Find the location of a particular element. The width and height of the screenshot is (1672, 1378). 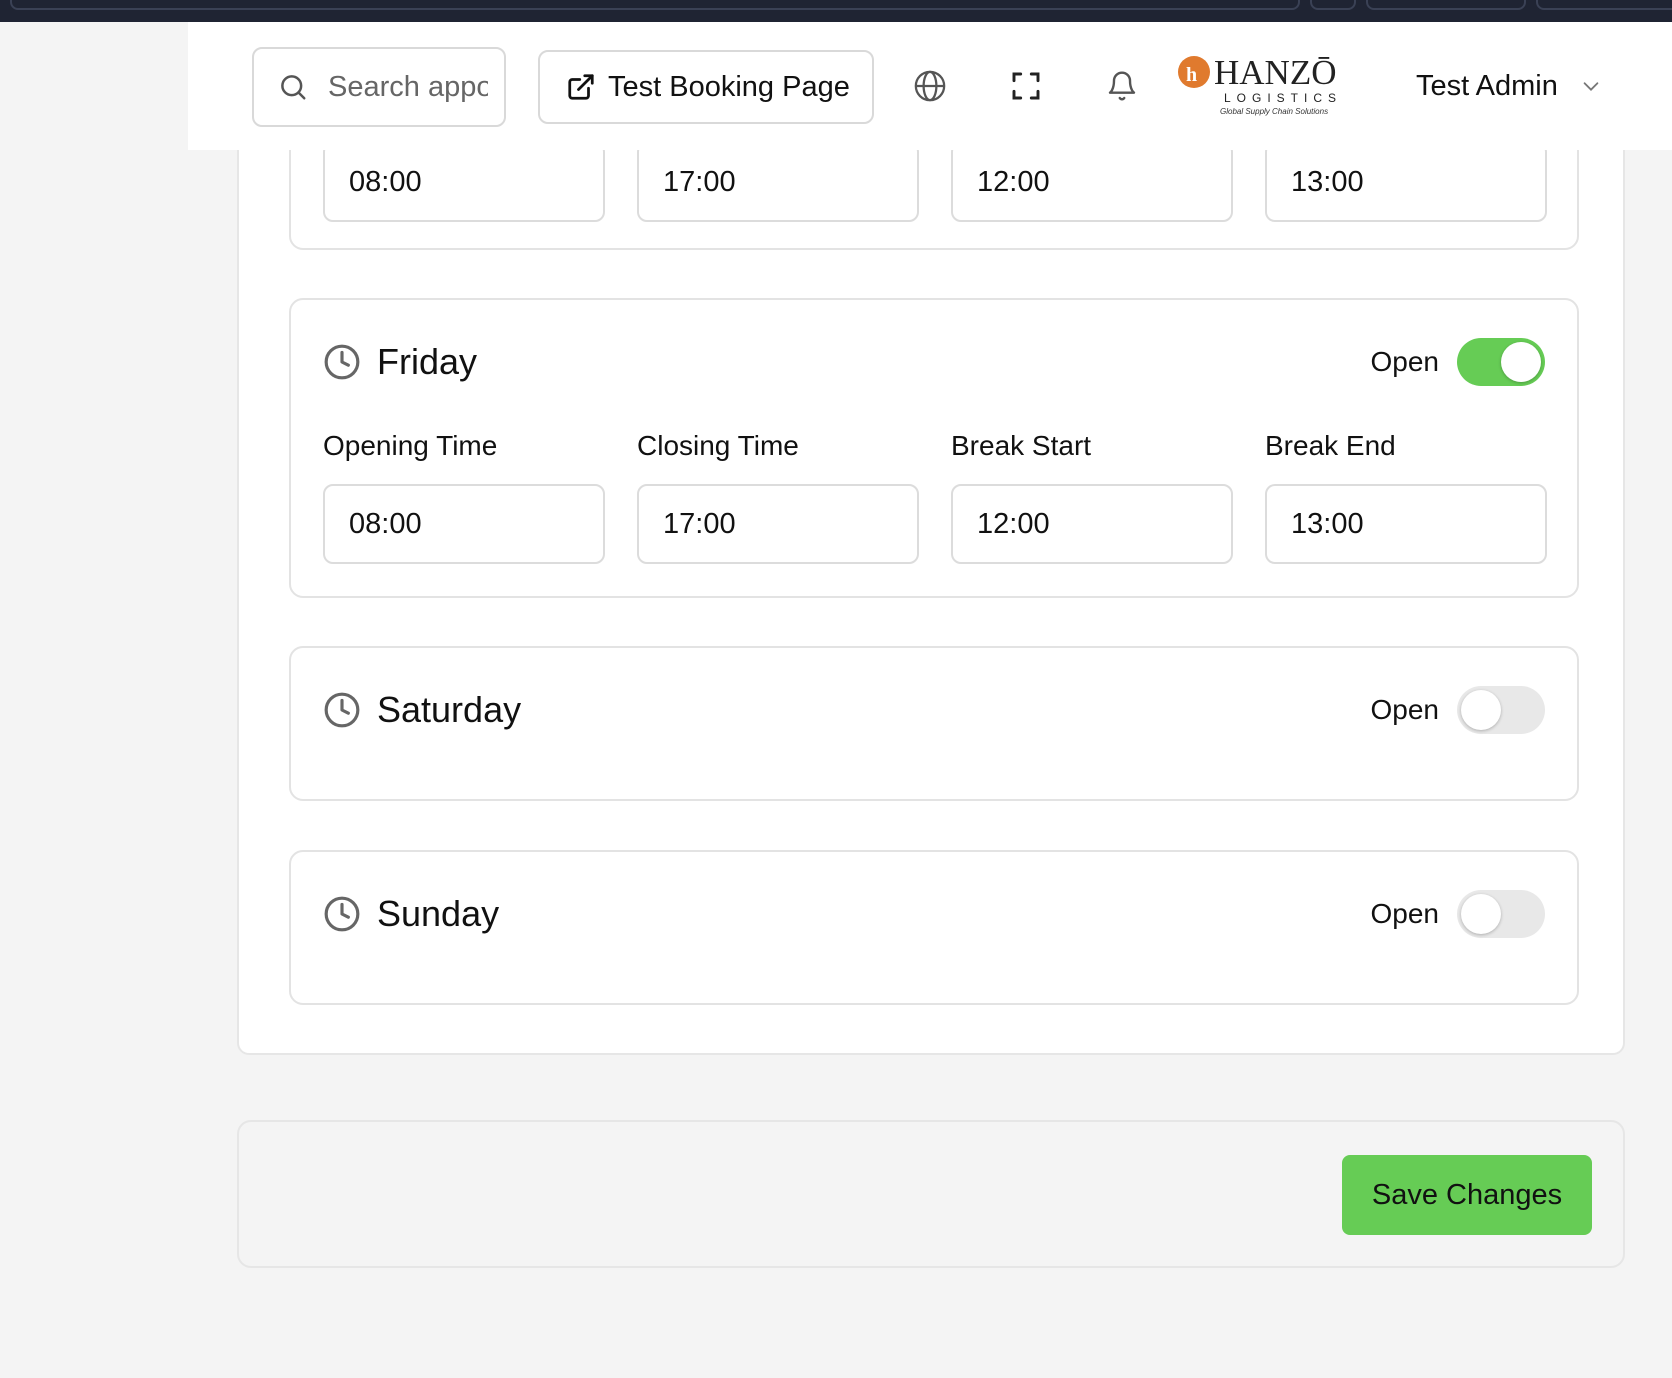

svg-text: h is located at coordinates (1191, 75).